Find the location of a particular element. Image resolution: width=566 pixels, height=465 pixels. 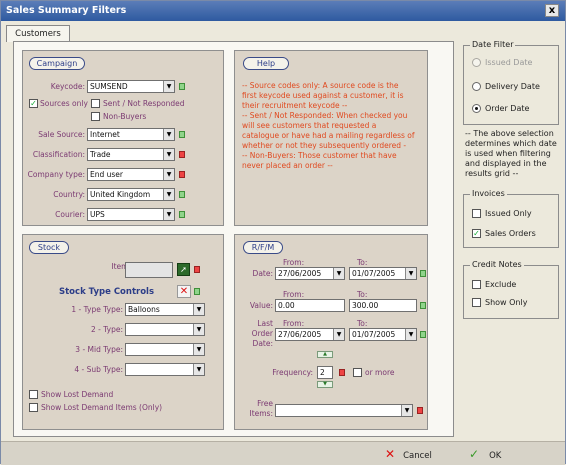

keycode-value: SUMSEND is located at coordinates (109, 86).